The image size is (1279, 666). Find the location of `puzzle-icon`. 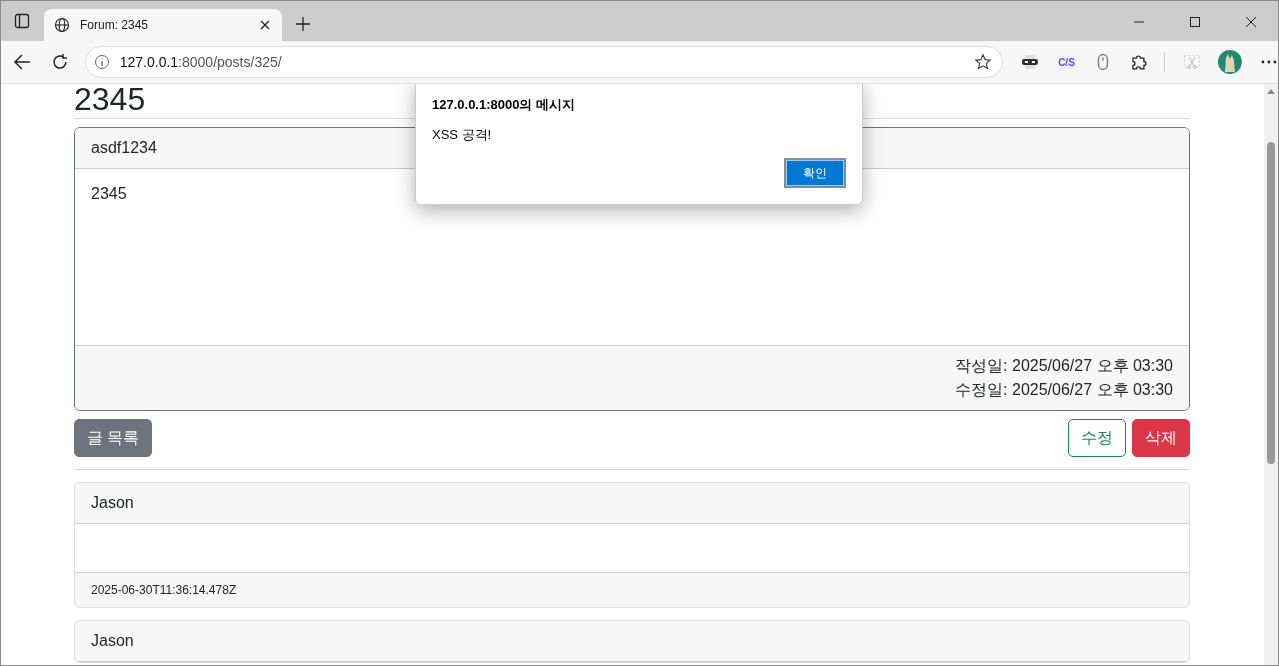

puzzle-icon is located at coordinates (1138, 62).